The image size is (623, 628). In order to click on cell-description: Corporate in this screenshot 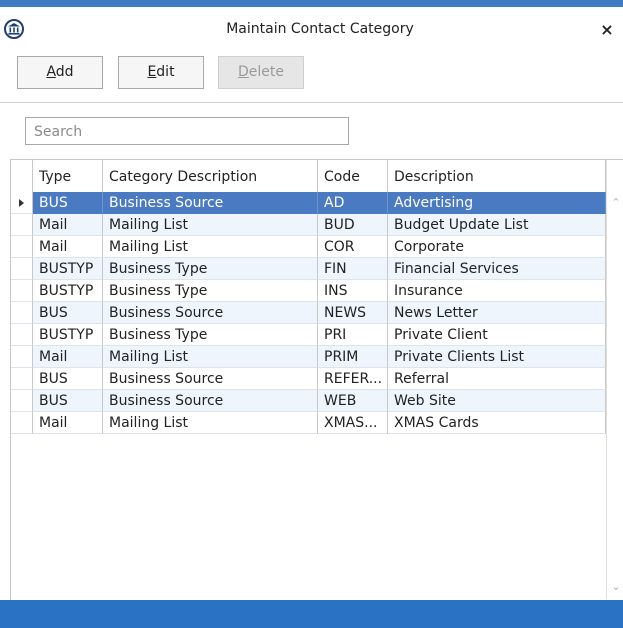, I will do `click(497, 247)`.